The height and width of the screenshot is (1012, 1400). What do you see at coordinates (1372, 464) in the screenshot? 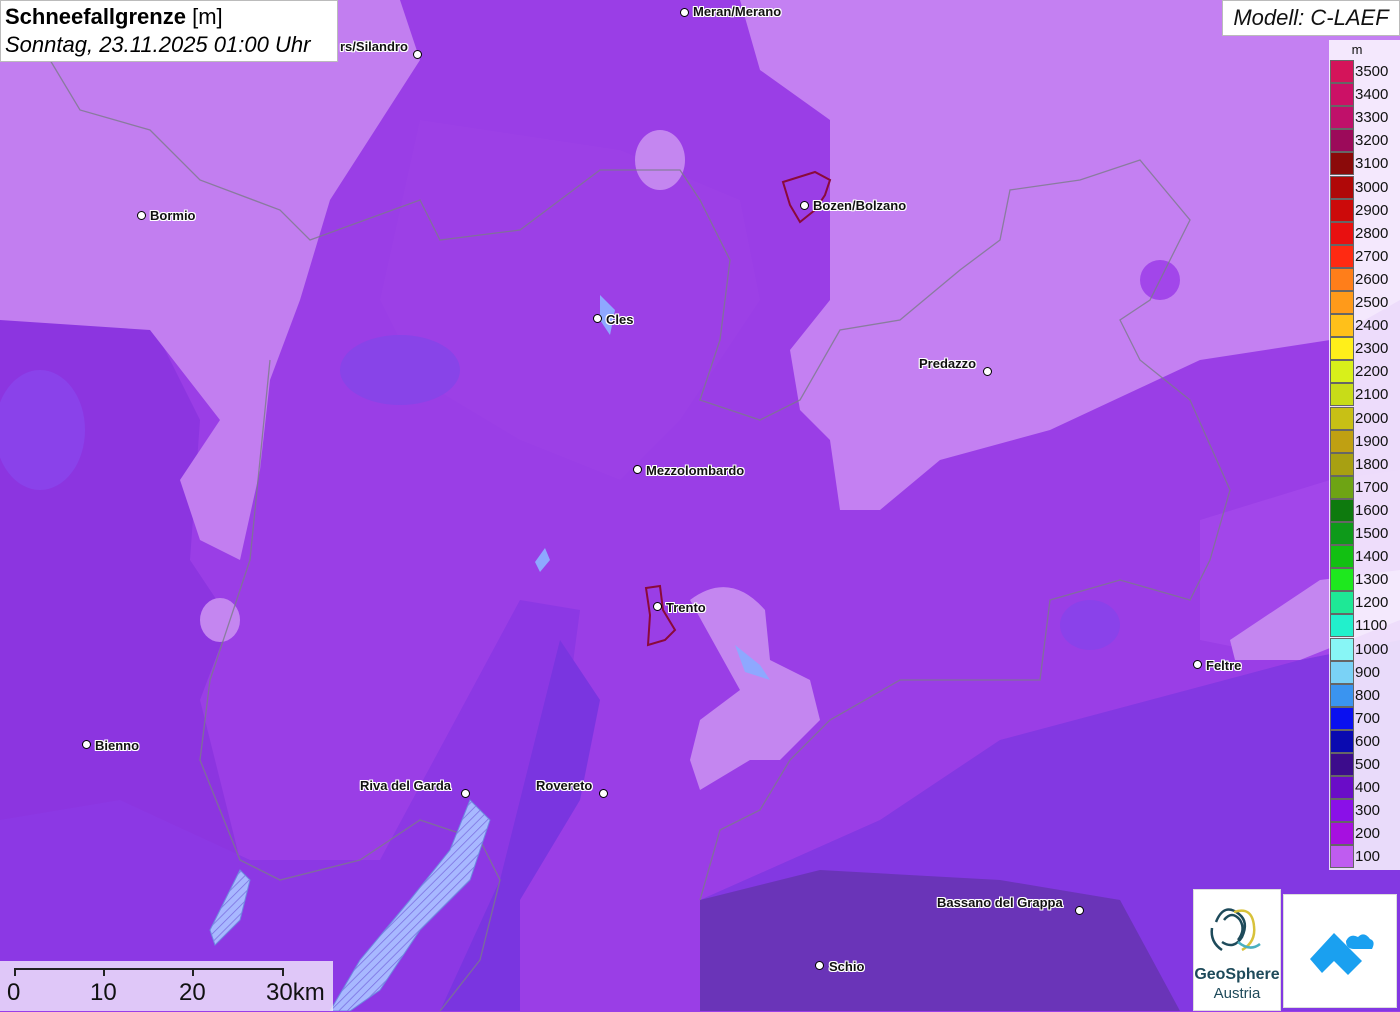
I see `legend-label: 1800` at bounding box center [1372, 464].